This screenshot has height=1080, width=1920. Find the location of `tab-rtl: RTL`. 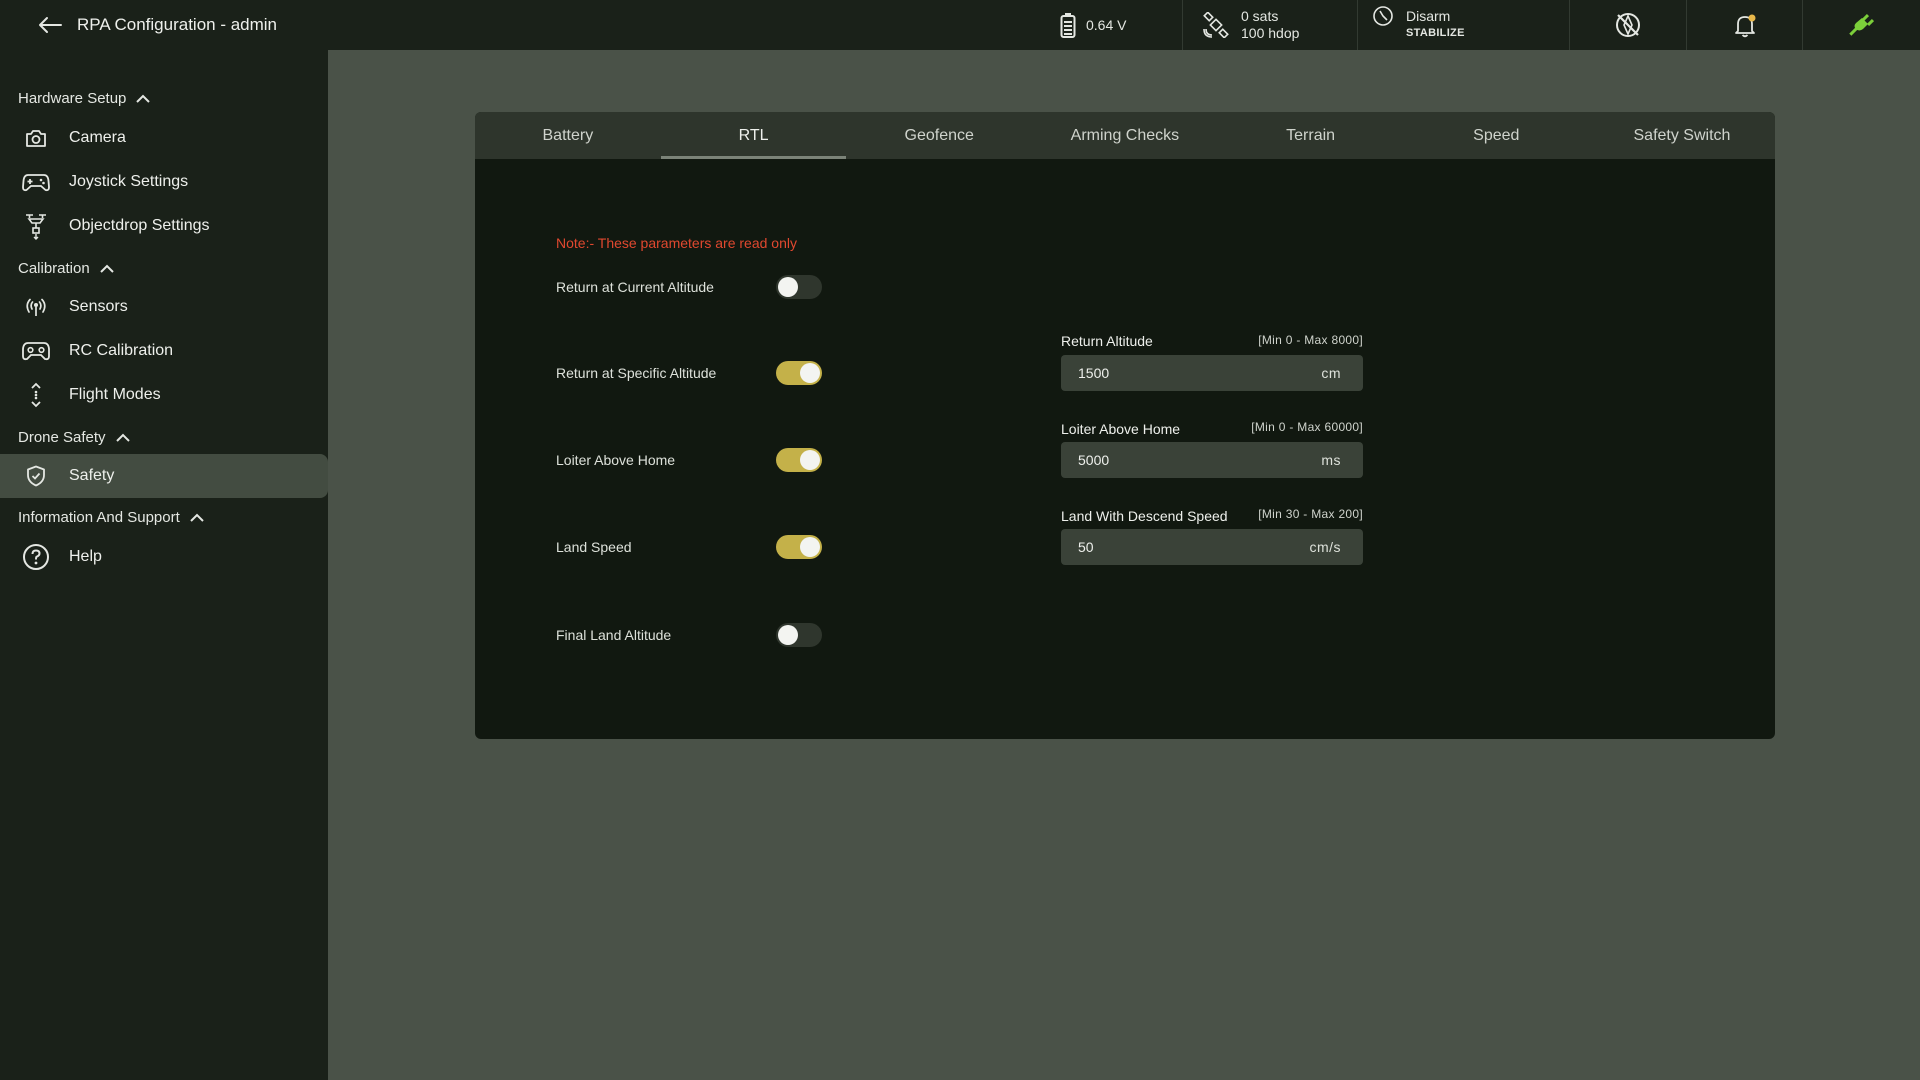

tab-rtl: RTL is located at coordinates (753, 135).